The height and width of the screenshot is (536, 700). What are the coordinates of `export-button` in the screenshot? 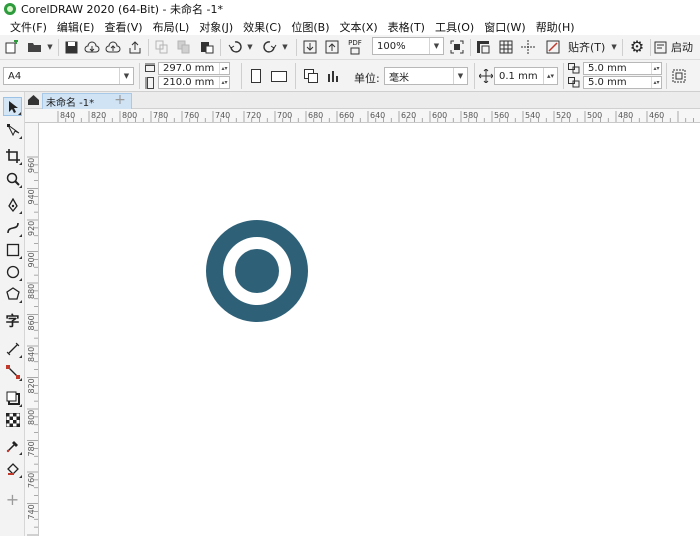 It's located at (332, 47).